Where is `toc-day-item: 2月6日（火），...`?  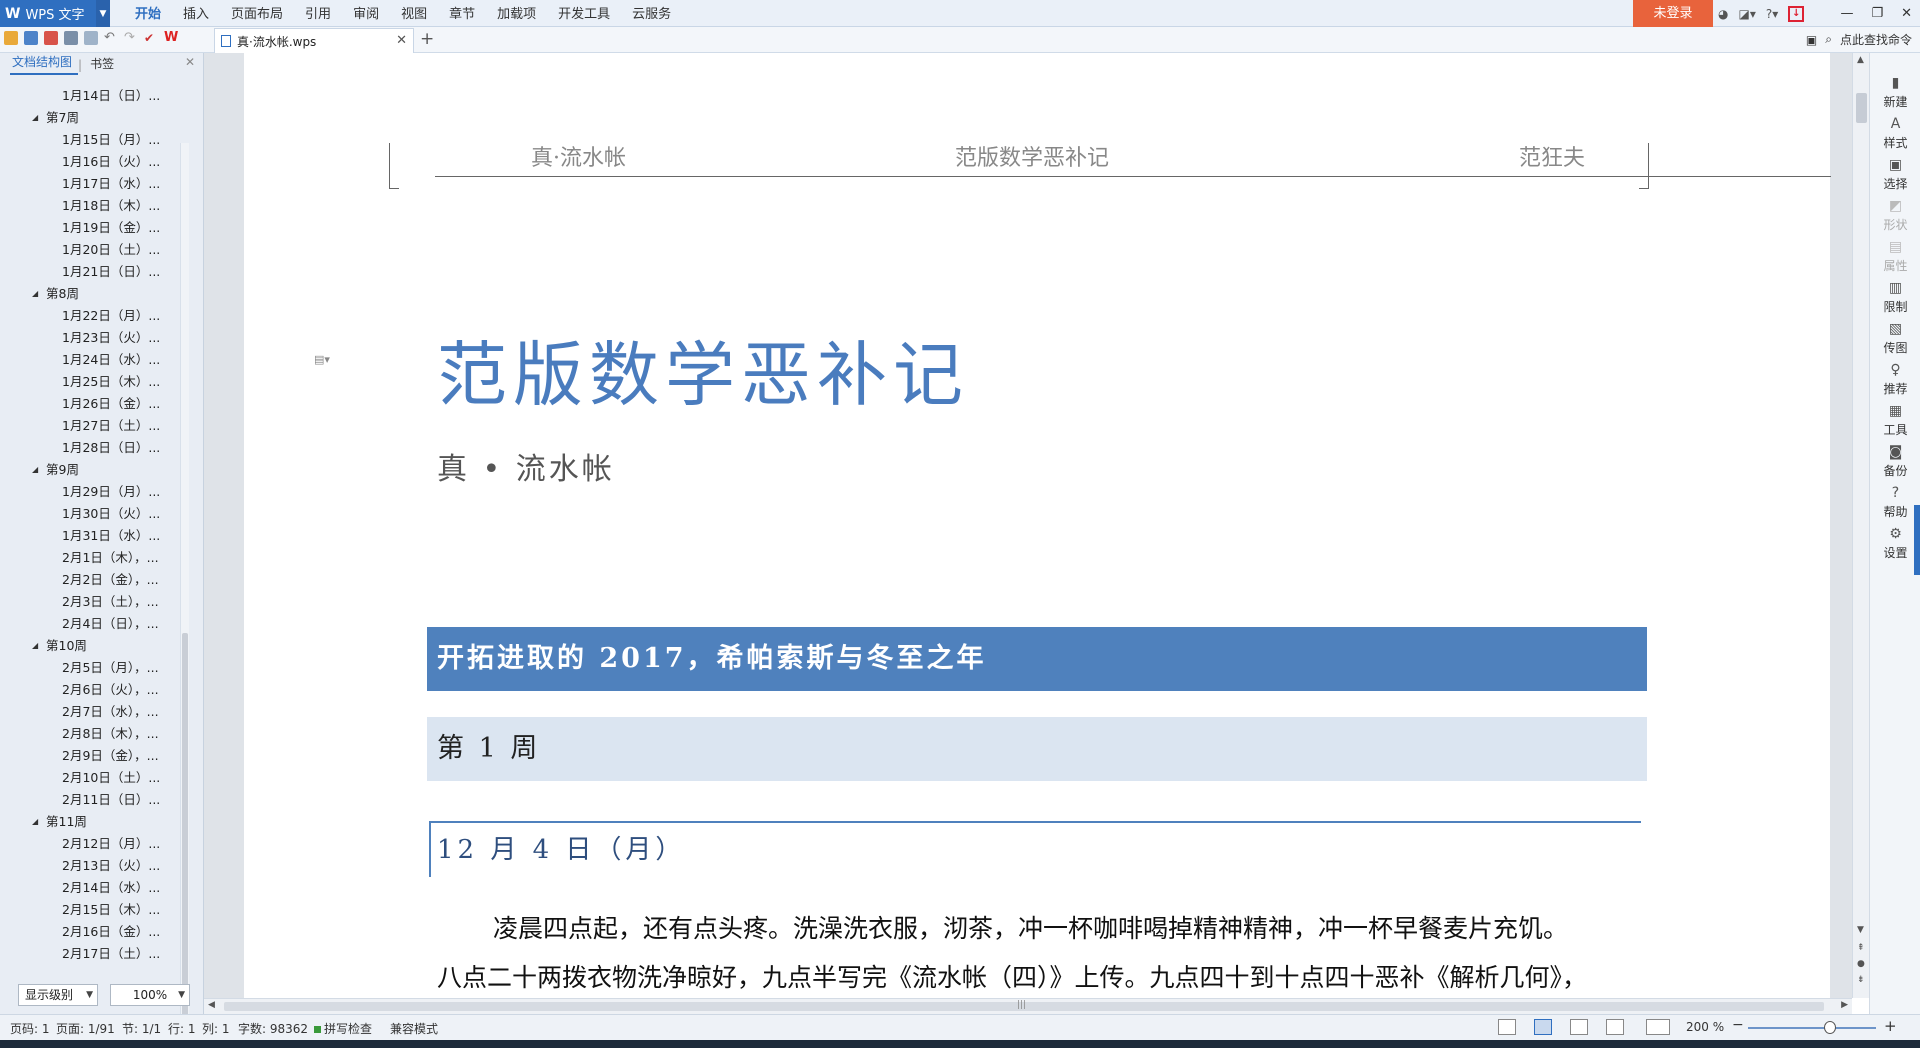 toc-day-item: 2月6日（火），... is located at coordinates (91, 690).